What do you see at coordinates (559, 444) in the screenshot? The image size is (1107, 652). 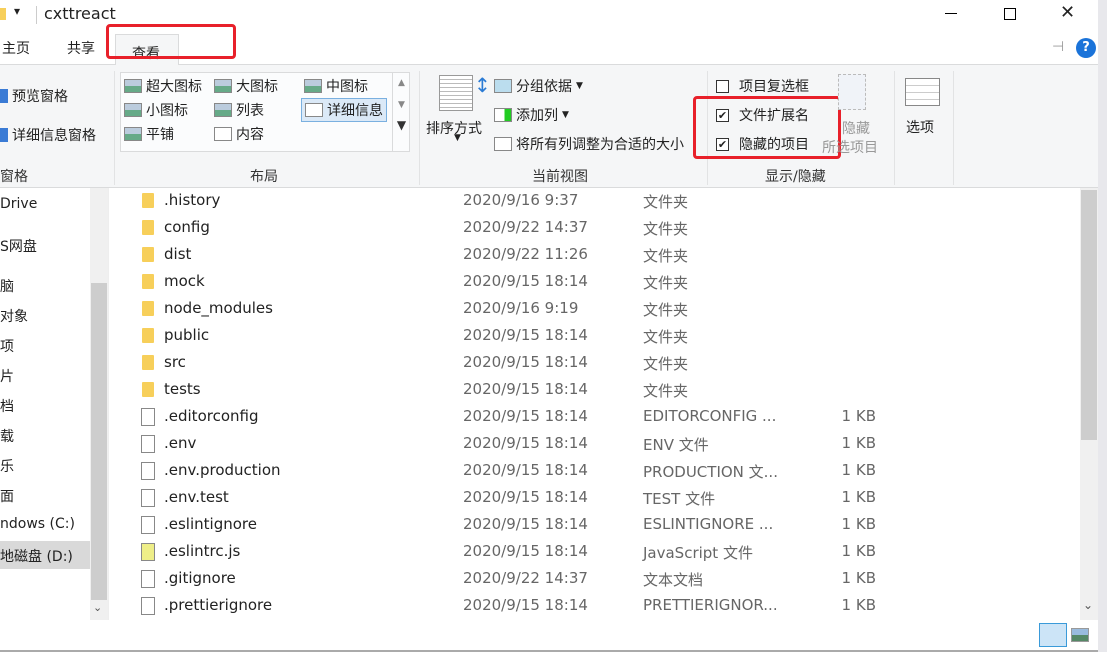 I see `file-row: .env 2020/9/15 18:14 ENV 文件 1 KB` at bounding box center [559, 444].